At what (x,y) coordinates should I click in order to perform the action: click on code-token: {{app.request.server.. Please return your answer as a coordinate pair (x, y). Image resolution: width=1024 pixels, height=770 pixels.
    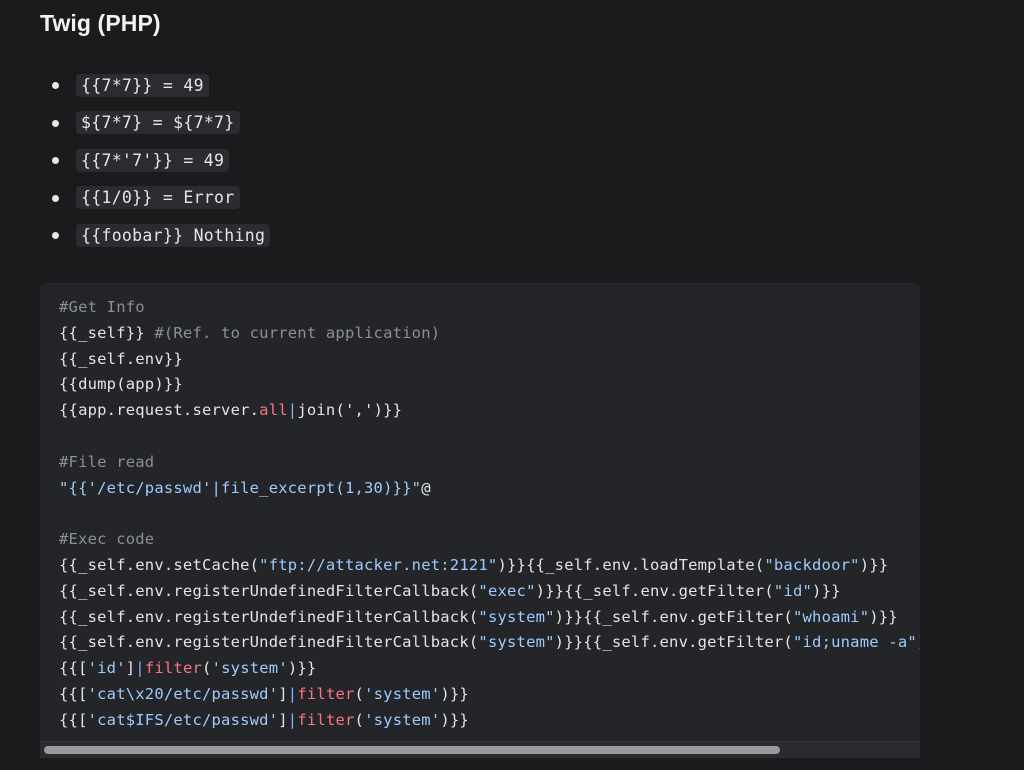
    Looking at the image, I should click on (159, 410).